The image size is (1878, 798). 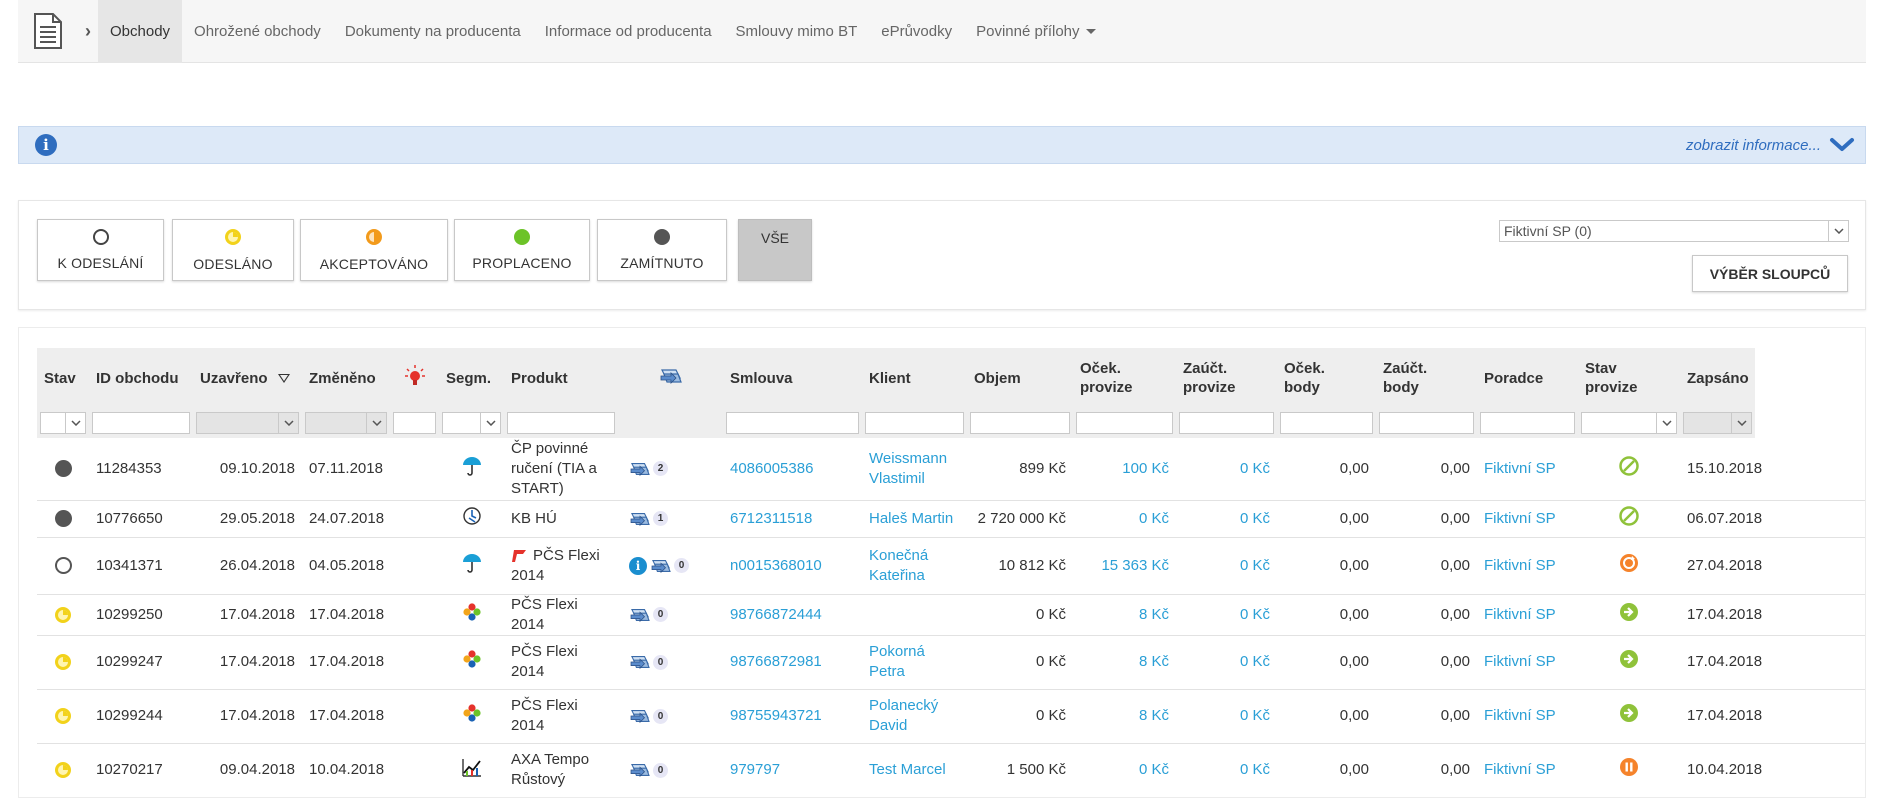 What do you see at coordinates (1717, 378) in the screenshot?
I see `col-zapsano: Zapsáno` at bounding box center [1717, 378].